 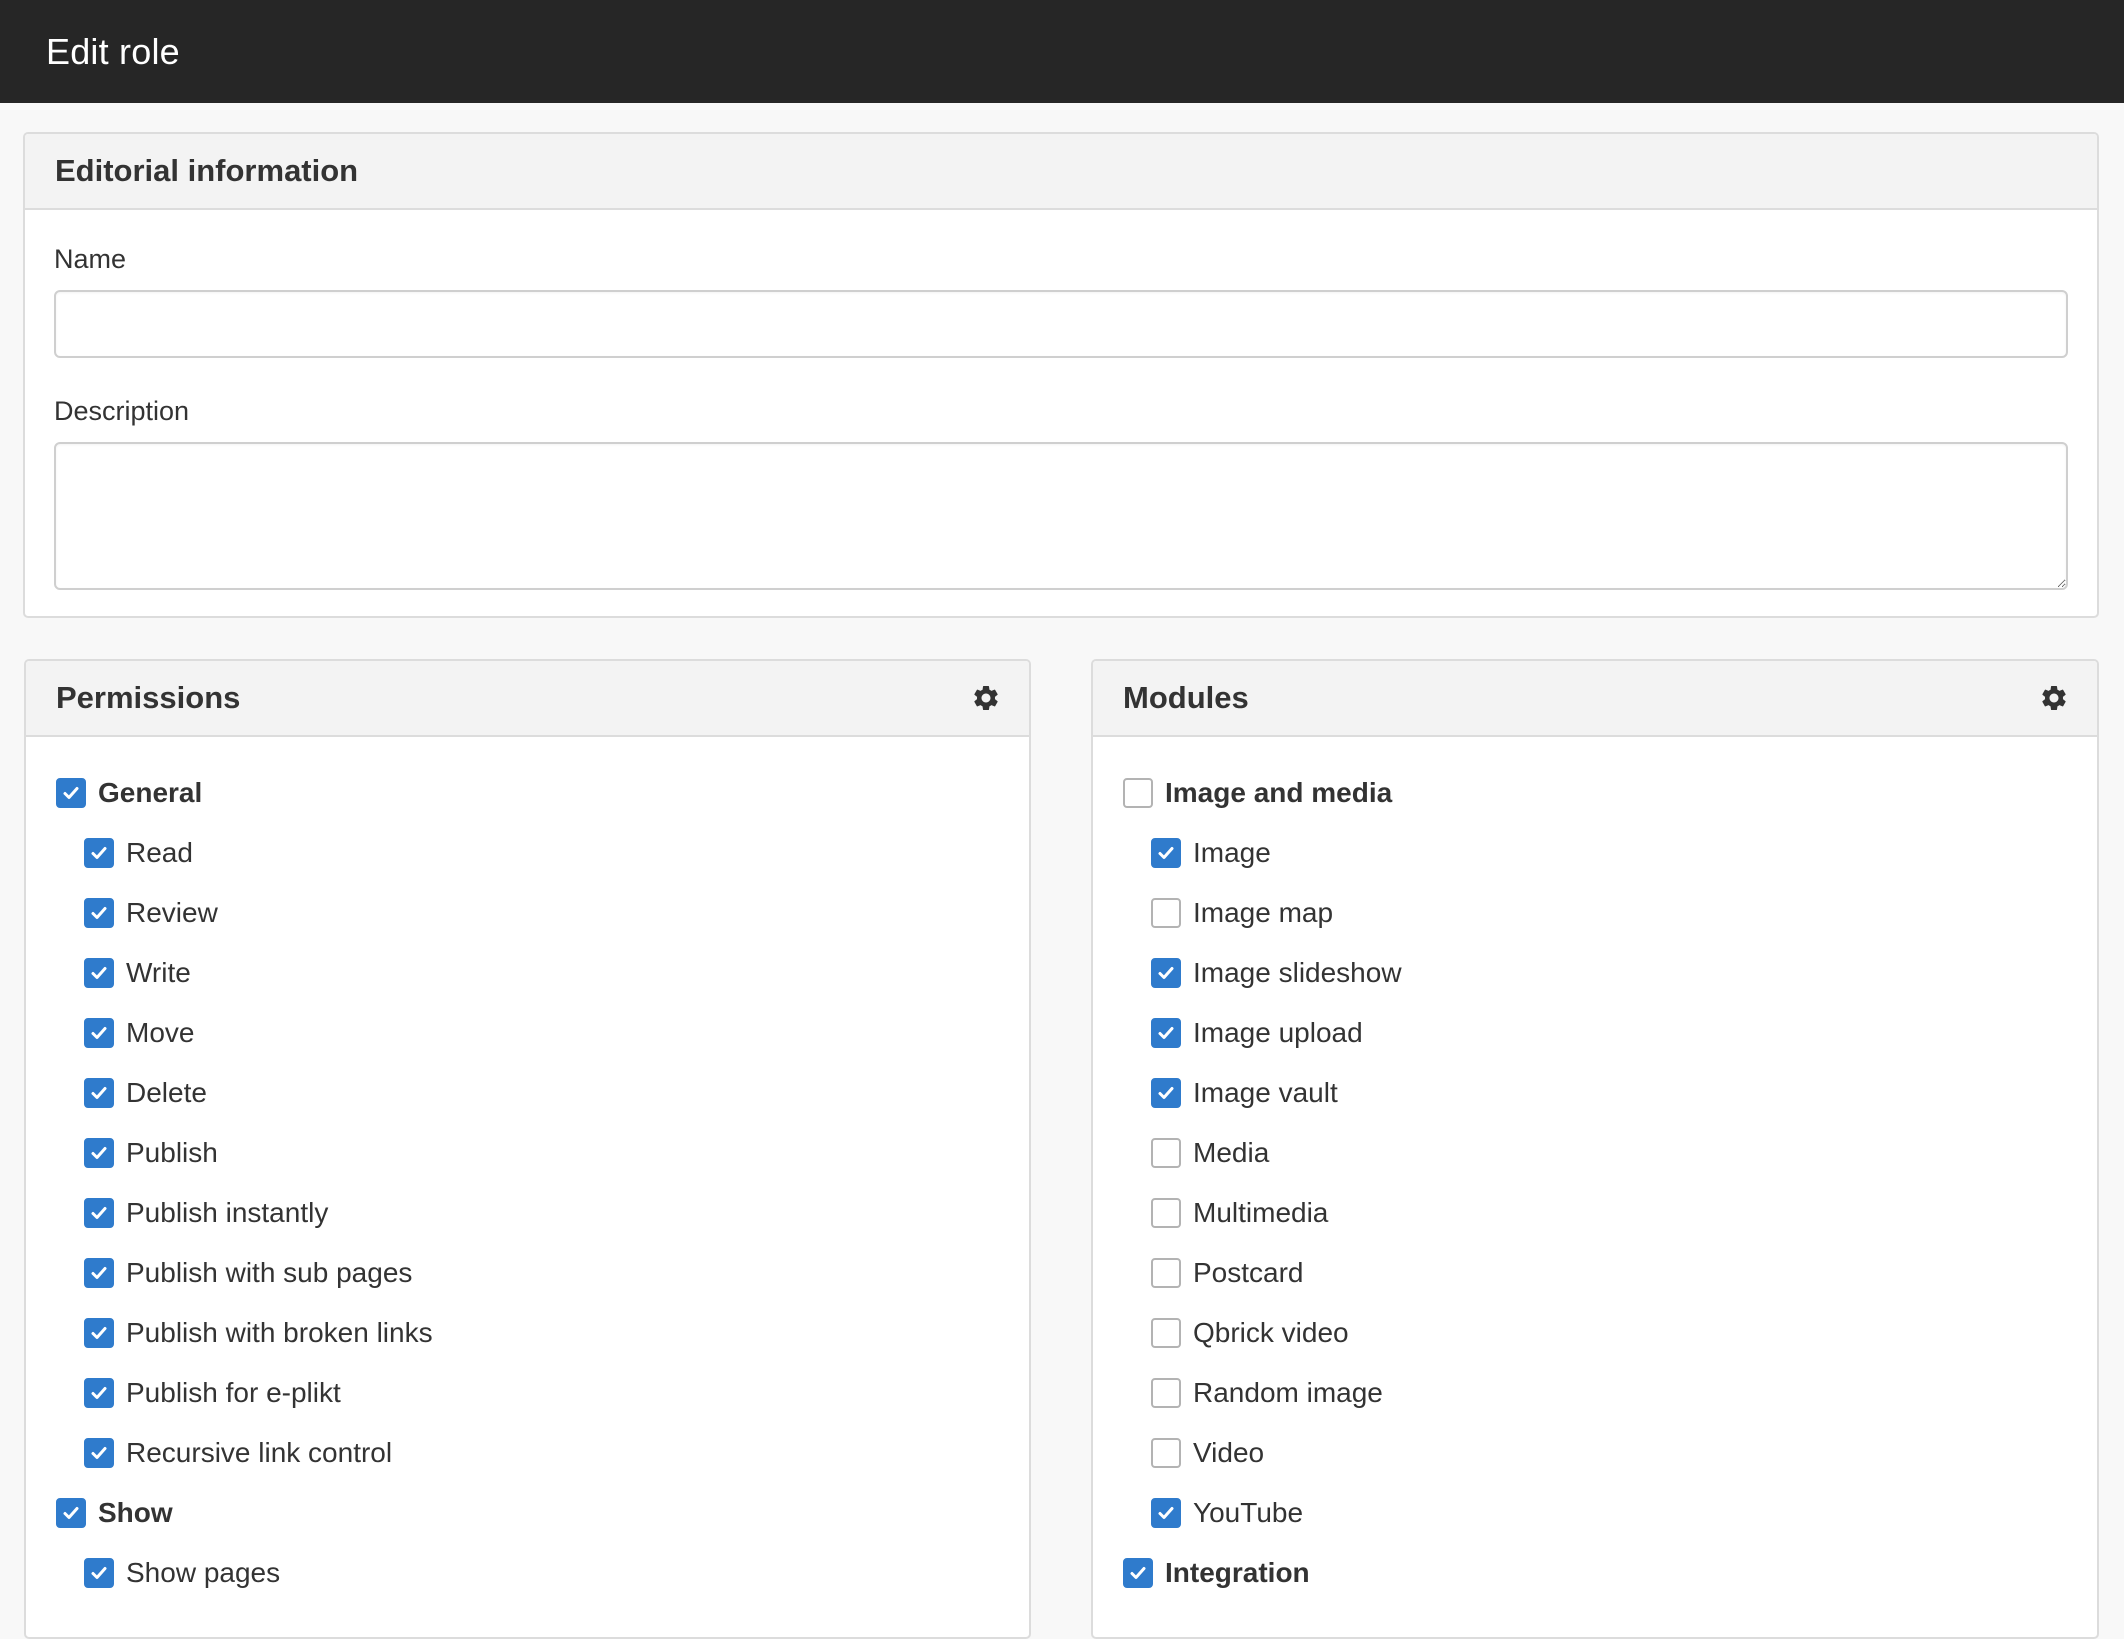 I want to click on checkbox-row-multimedia: Multimedia, so click(x=1610, y=1213).